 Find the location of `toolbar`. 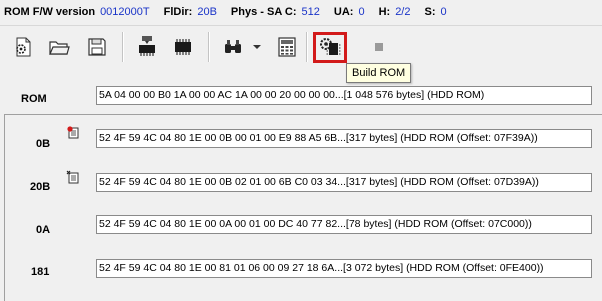

toolbar is located at coordinates (301, 47).